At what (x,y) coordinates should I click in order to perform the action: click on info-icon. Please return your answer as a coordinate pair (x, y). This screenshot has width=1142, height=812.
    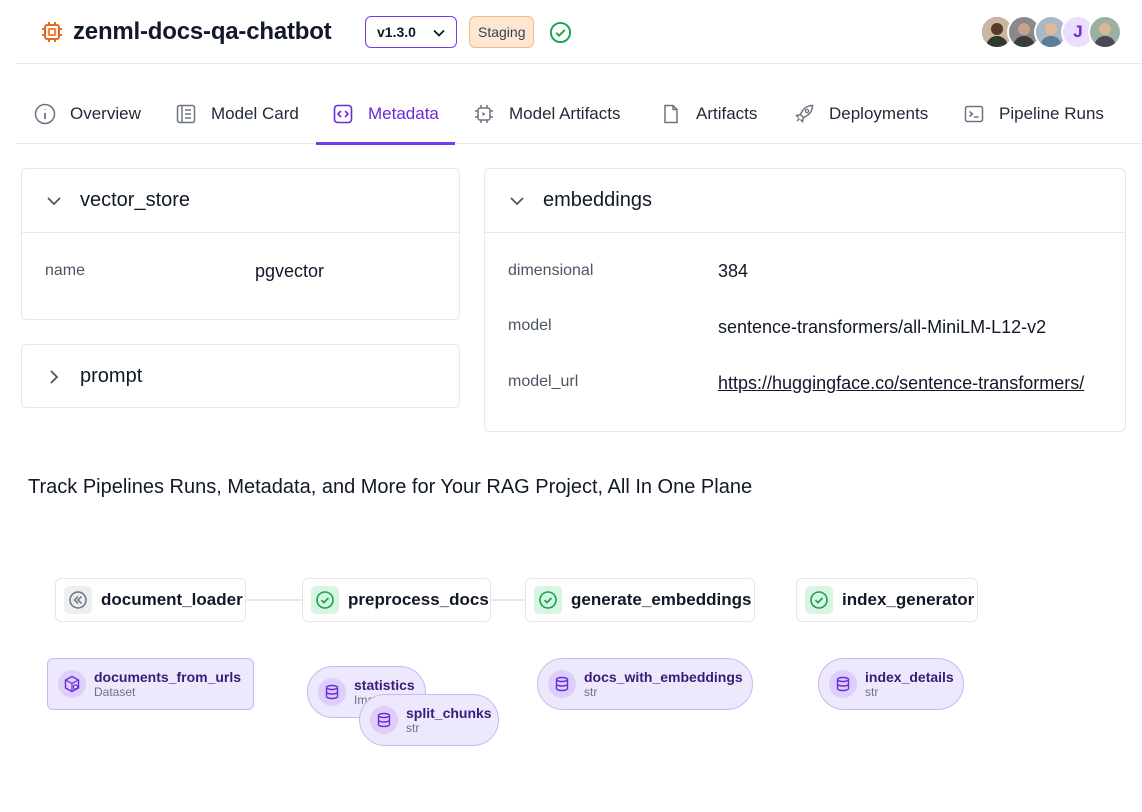
    Looking at the image, I should click on (45, 114).